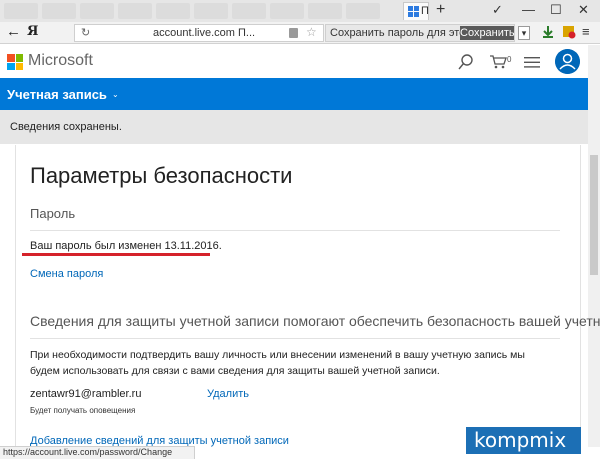 This screenshot has width=600, height=459. I want to click on watermark: kompmix, so click(523, 440).